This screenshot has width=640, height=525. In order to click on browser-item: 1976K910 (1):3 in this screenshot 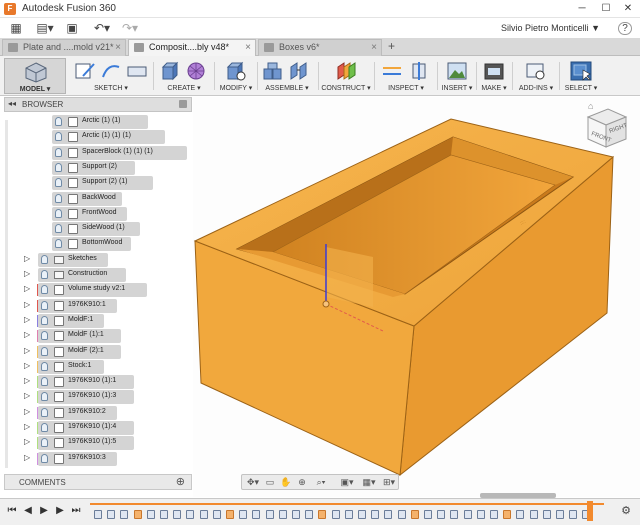, I will do `click(86, 397)`.